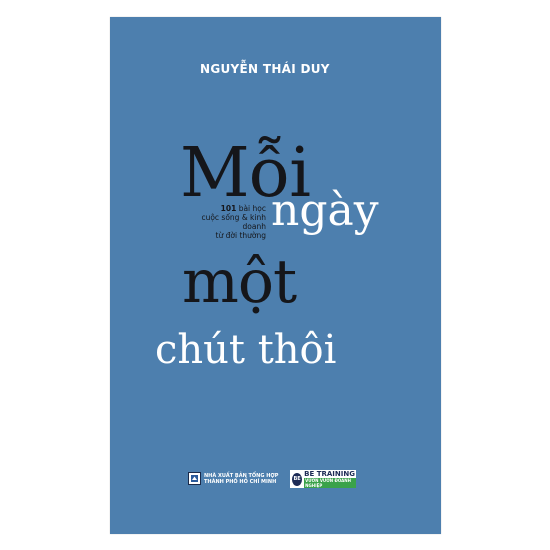 The height and width of the screenshot is (550, 550). I want to click on tagline-line-3: từ đời thường, so click(240, 235).